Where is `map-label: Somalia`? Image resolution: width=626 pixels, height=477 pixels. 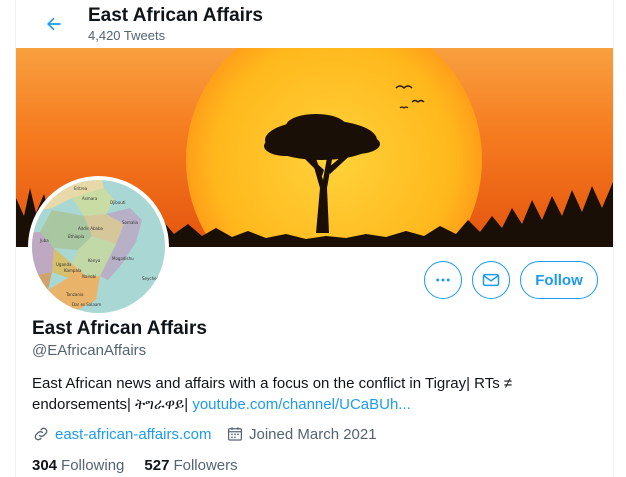 map-label: Somalia is located at coordinates (130, 222).